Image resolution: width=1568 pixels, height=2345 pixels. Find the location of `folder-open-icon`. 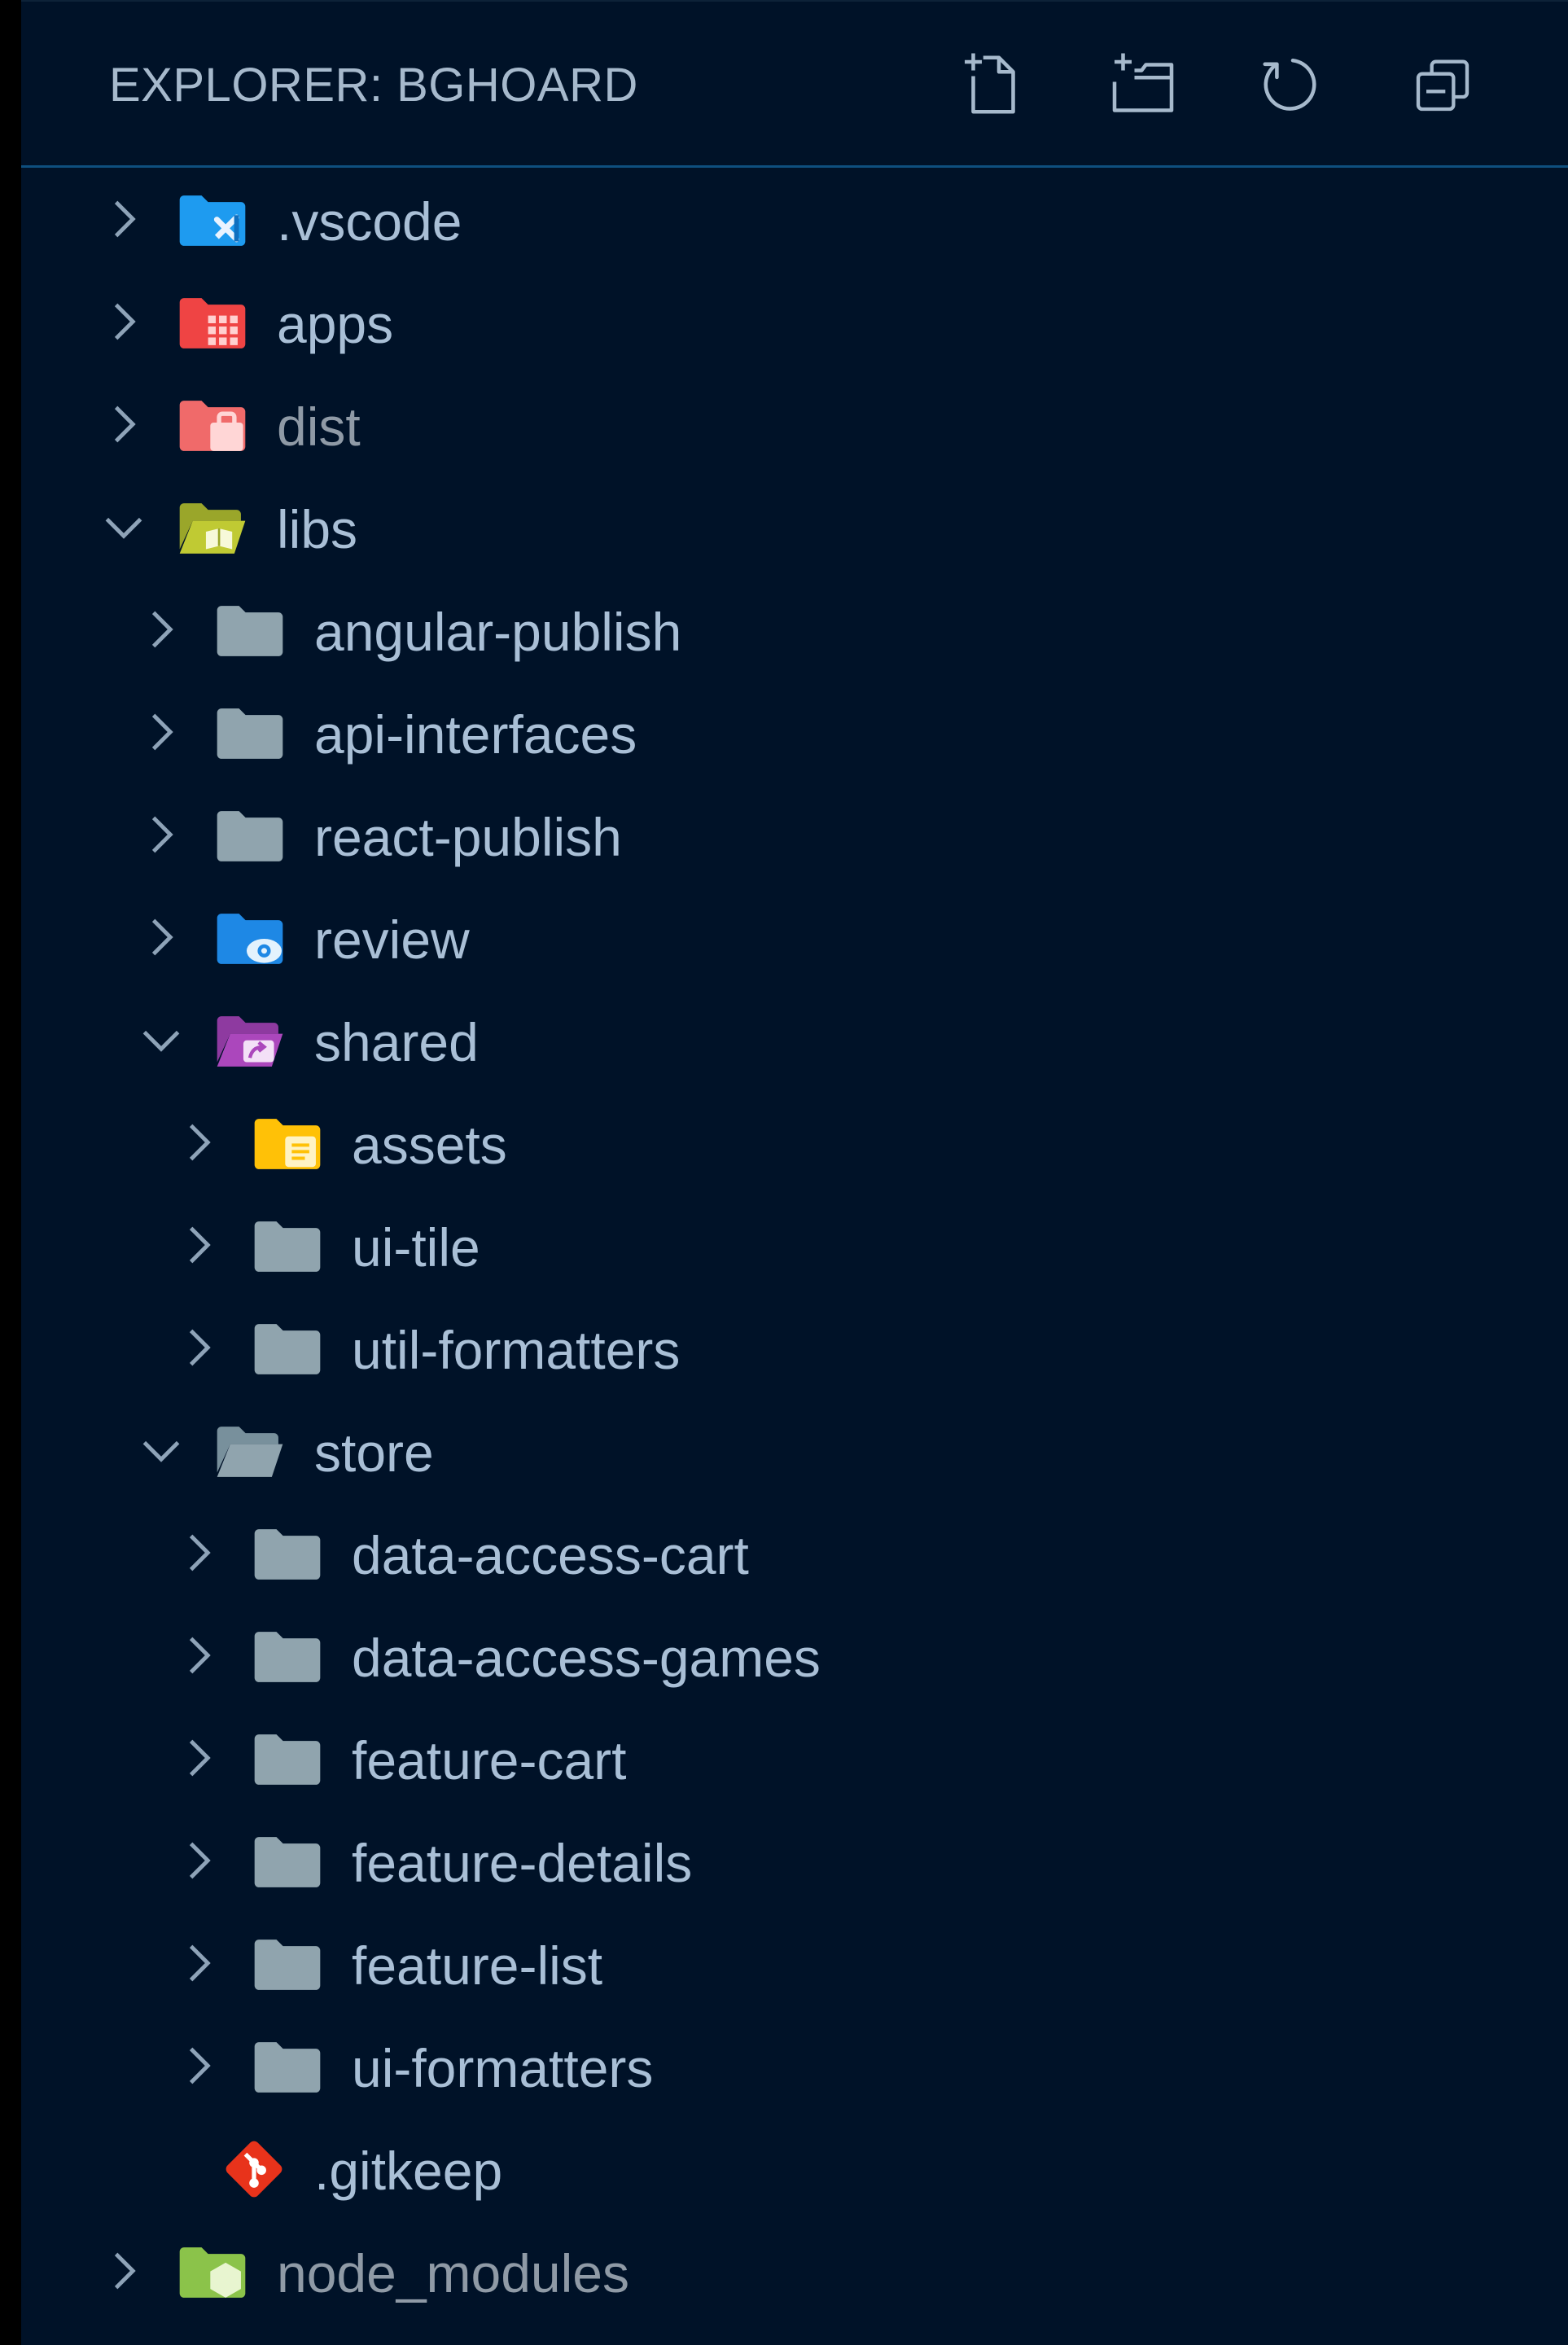

folder-open-icon is located at coordinates (250, 1452).